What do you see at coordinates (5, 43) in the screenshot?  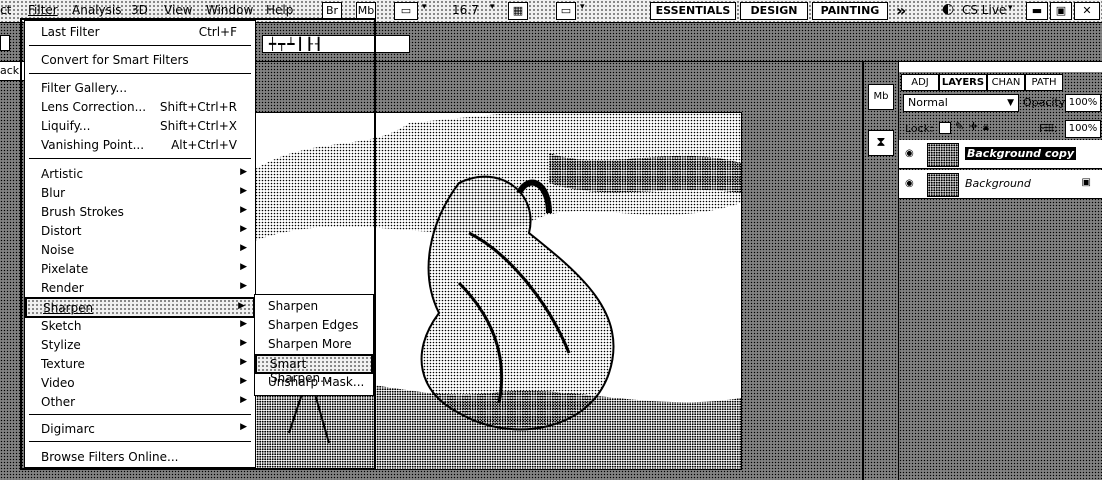 I see `tool-preset-icon` at bounding box center [5, 43].